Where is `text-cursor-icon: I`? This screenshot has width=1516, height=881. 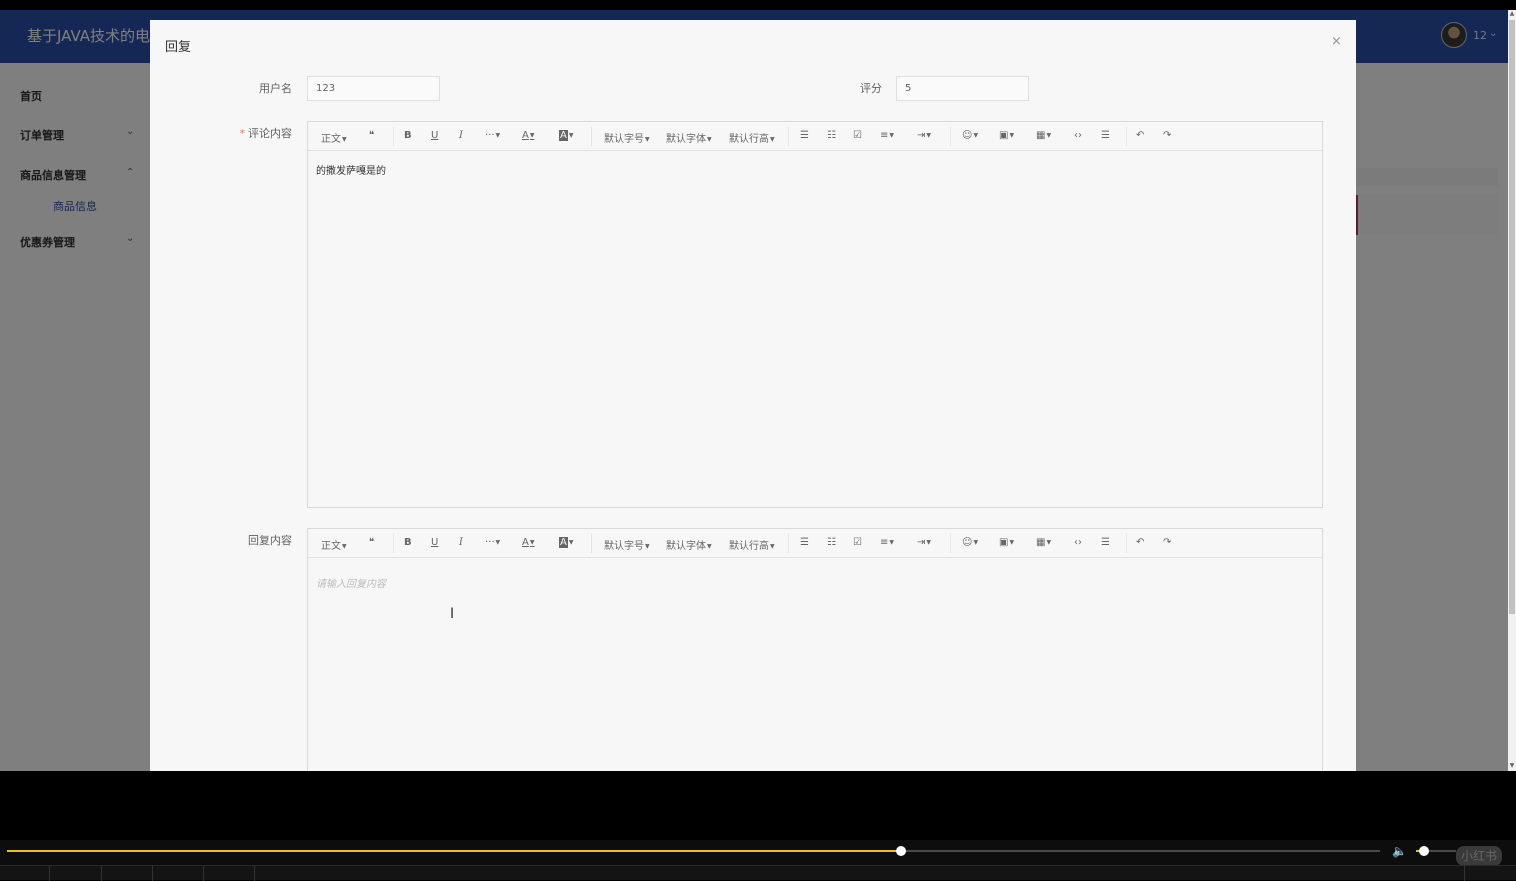 text-cursor-icon: I is located at coordinates (452, 614).